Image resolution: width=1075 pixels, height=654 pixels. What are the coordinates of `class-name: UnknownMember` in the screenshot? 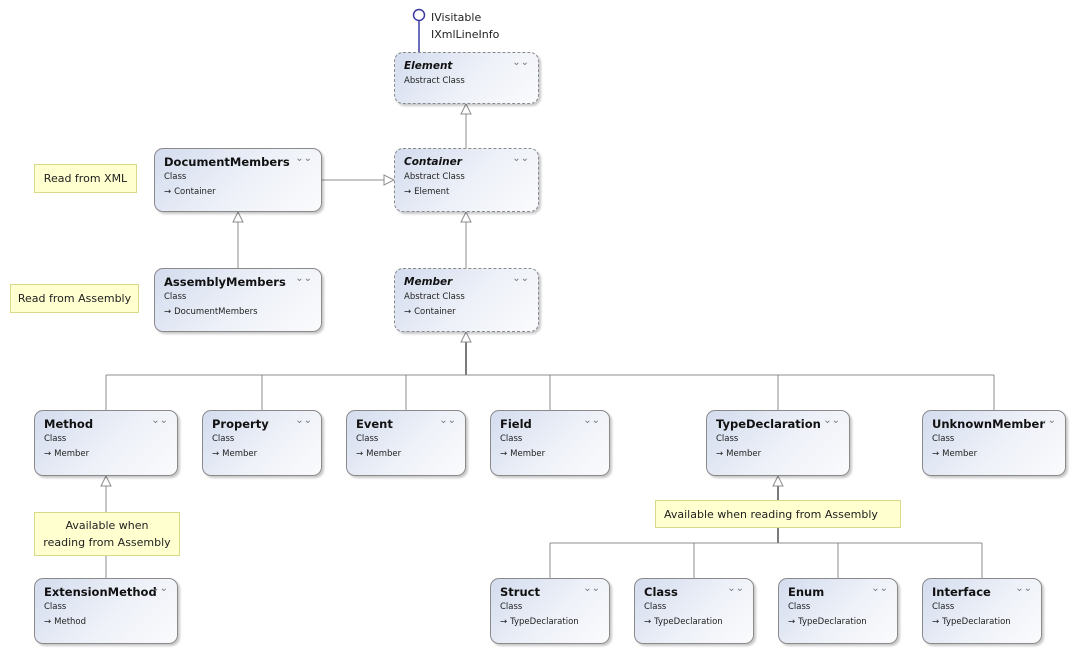 It's located at (989, 424).